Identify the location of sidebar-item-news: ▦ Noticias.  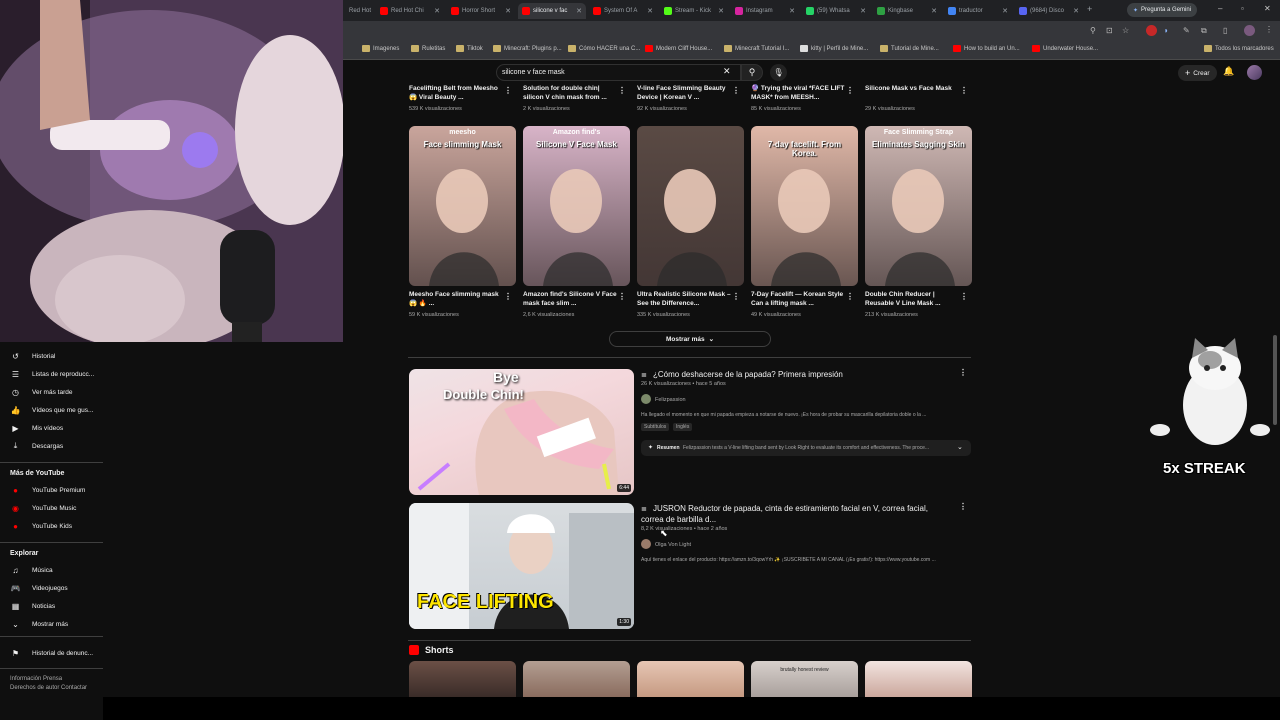
(51, 606).